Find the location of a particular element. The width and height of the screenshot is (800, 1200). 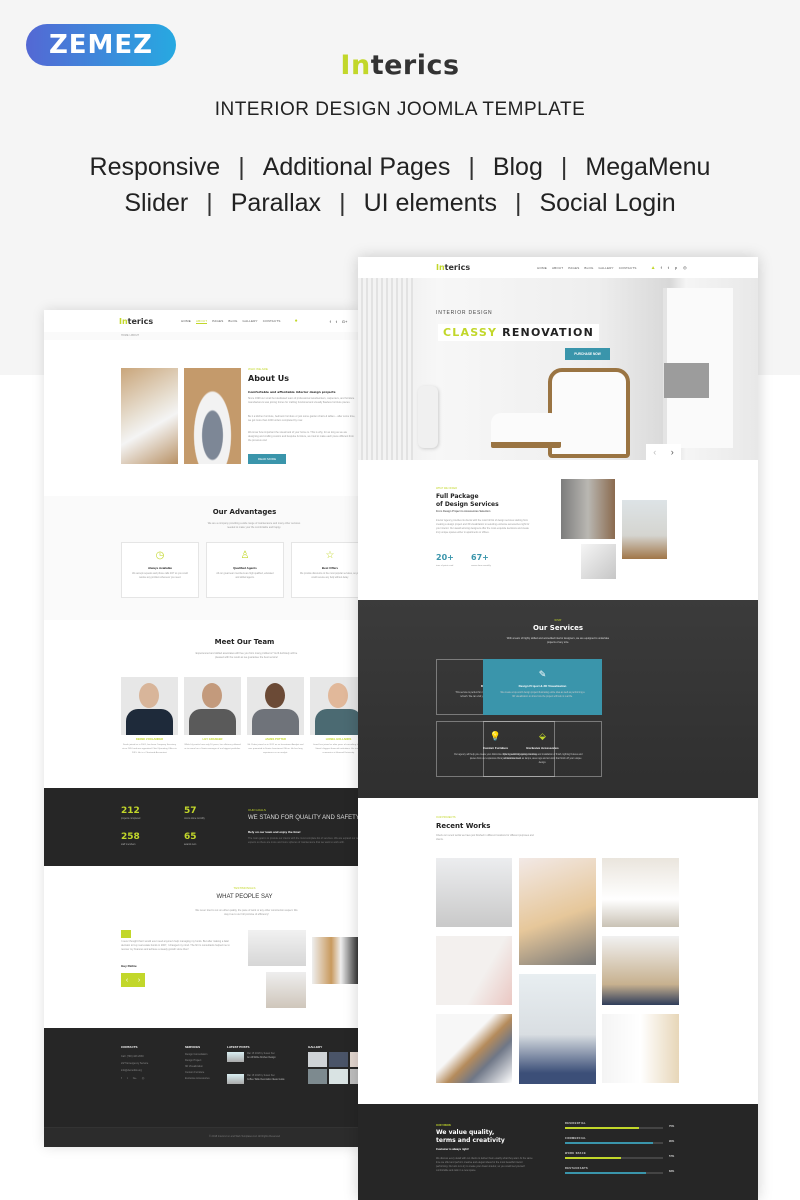

hero-title: CLASSY RENOVATION is located at coordinates (518, 332).